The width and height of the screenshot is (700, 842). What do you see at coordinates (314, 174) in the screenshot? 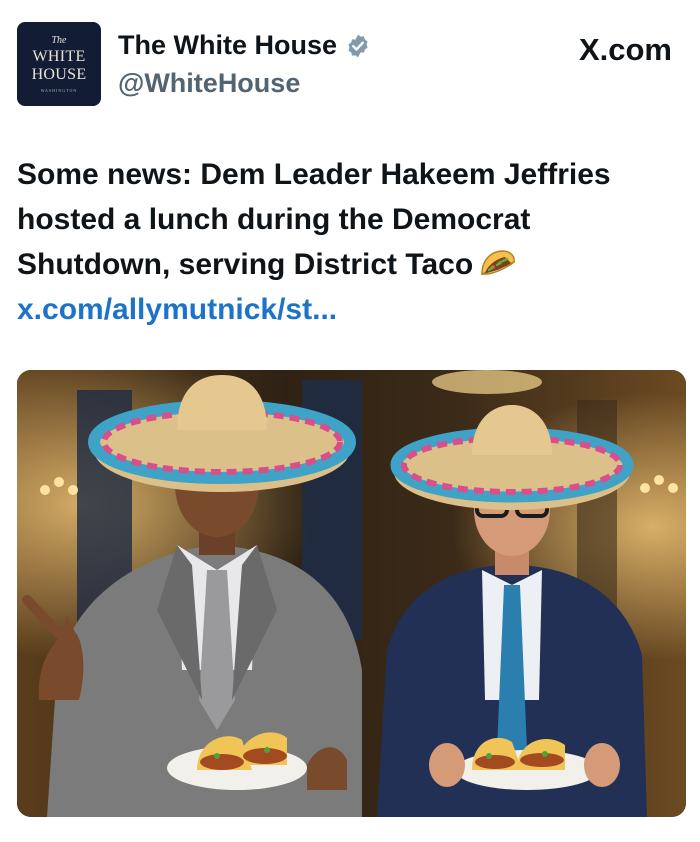
I see `post-line-1: Some news: Dem Leader Hakeem Jeffries` at bounding box center [314, 174].